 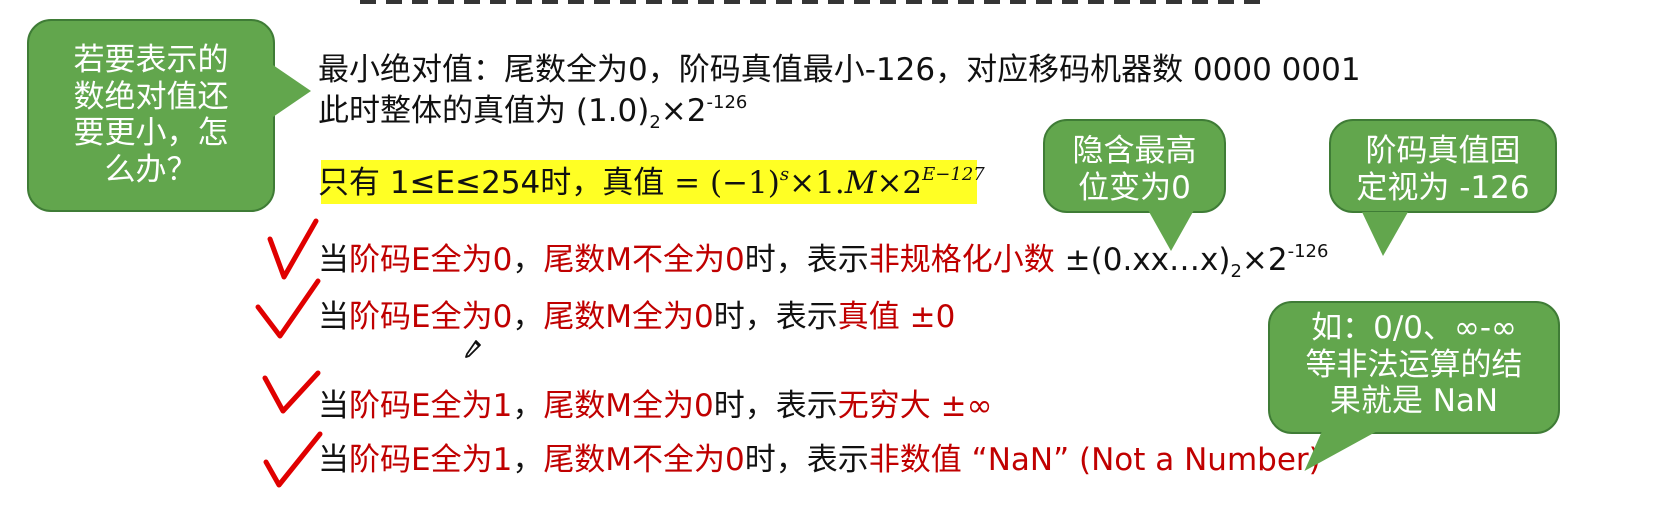 I want to click on infinity-label: 无穷大, so click(x=884, y=406).